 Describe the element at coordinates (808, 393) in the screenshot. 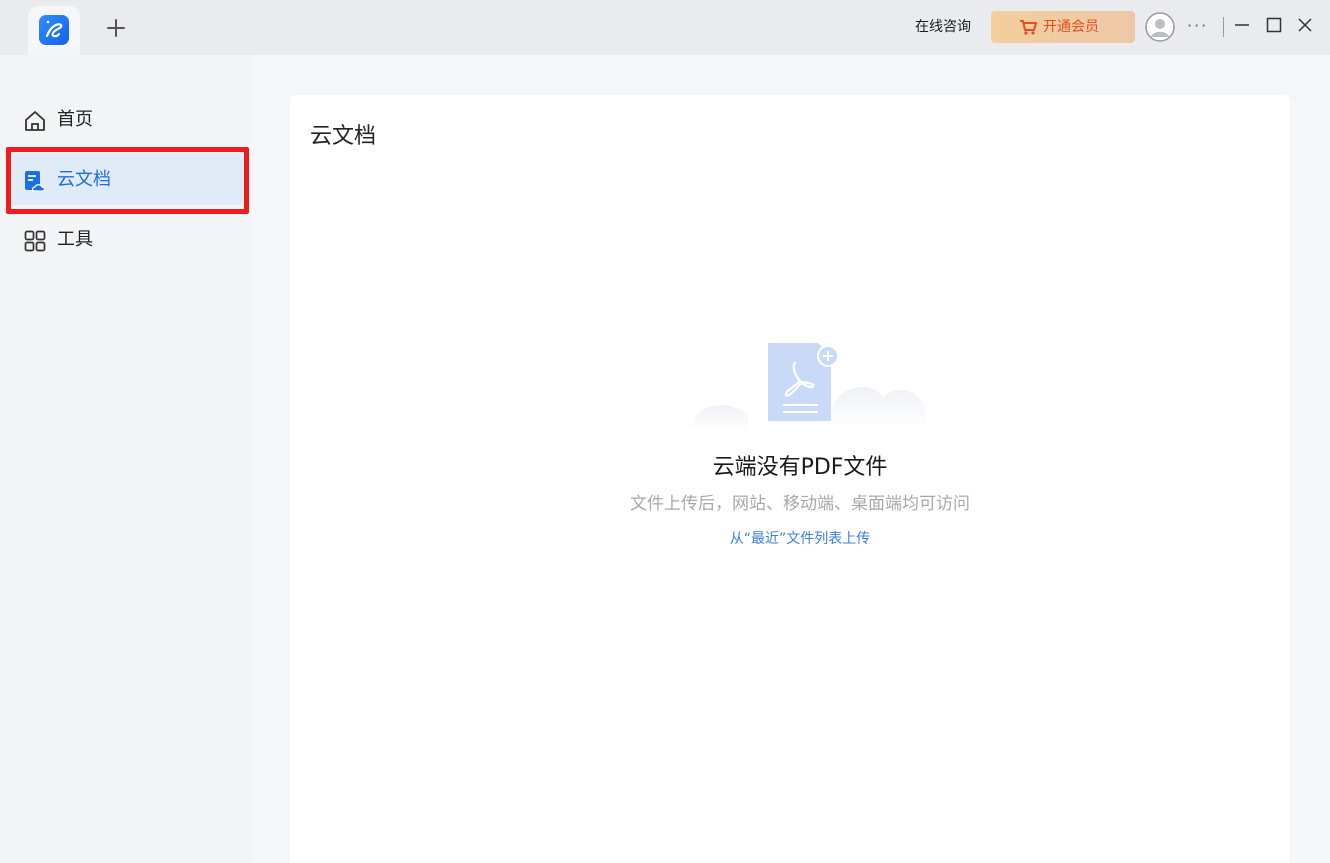

I see `empty-pdf-illustration` at that location.